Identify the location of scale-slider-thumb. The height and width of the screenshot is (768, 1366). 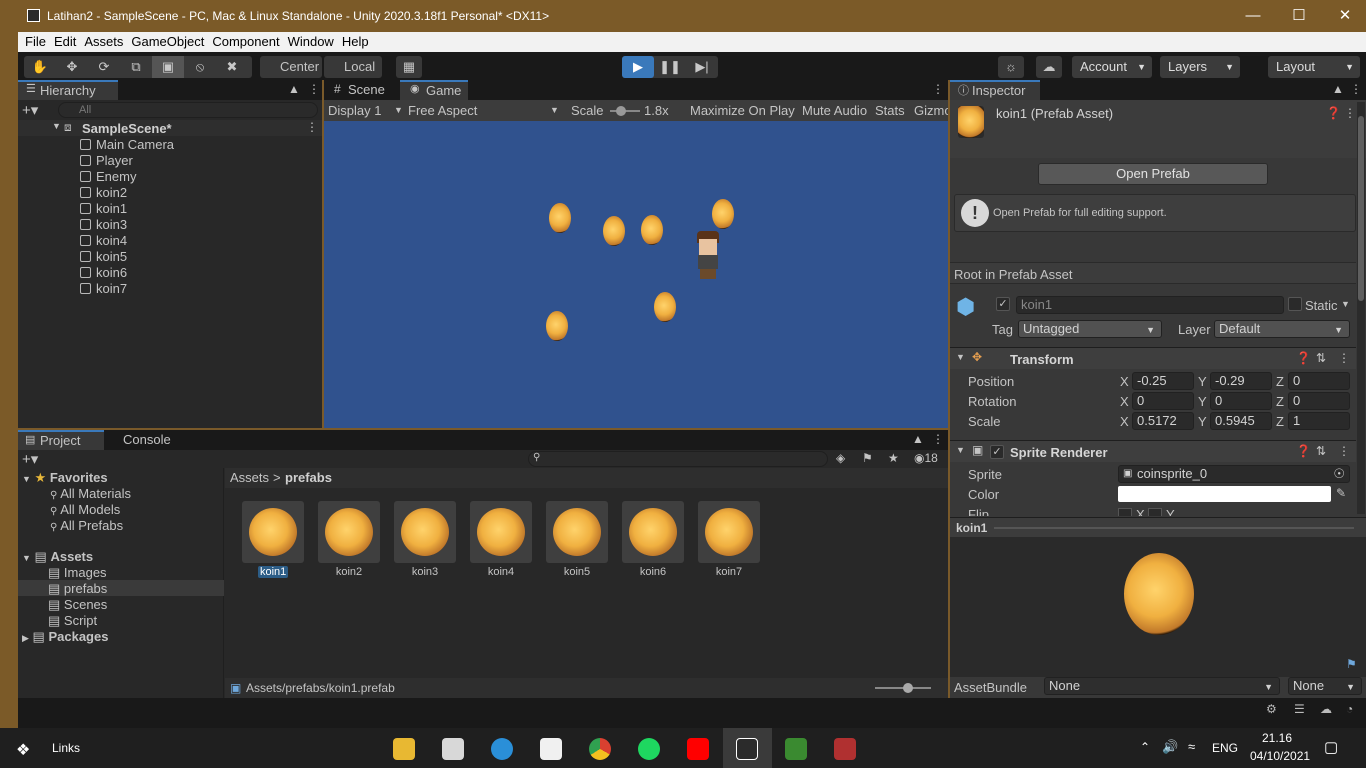
(621, 111).